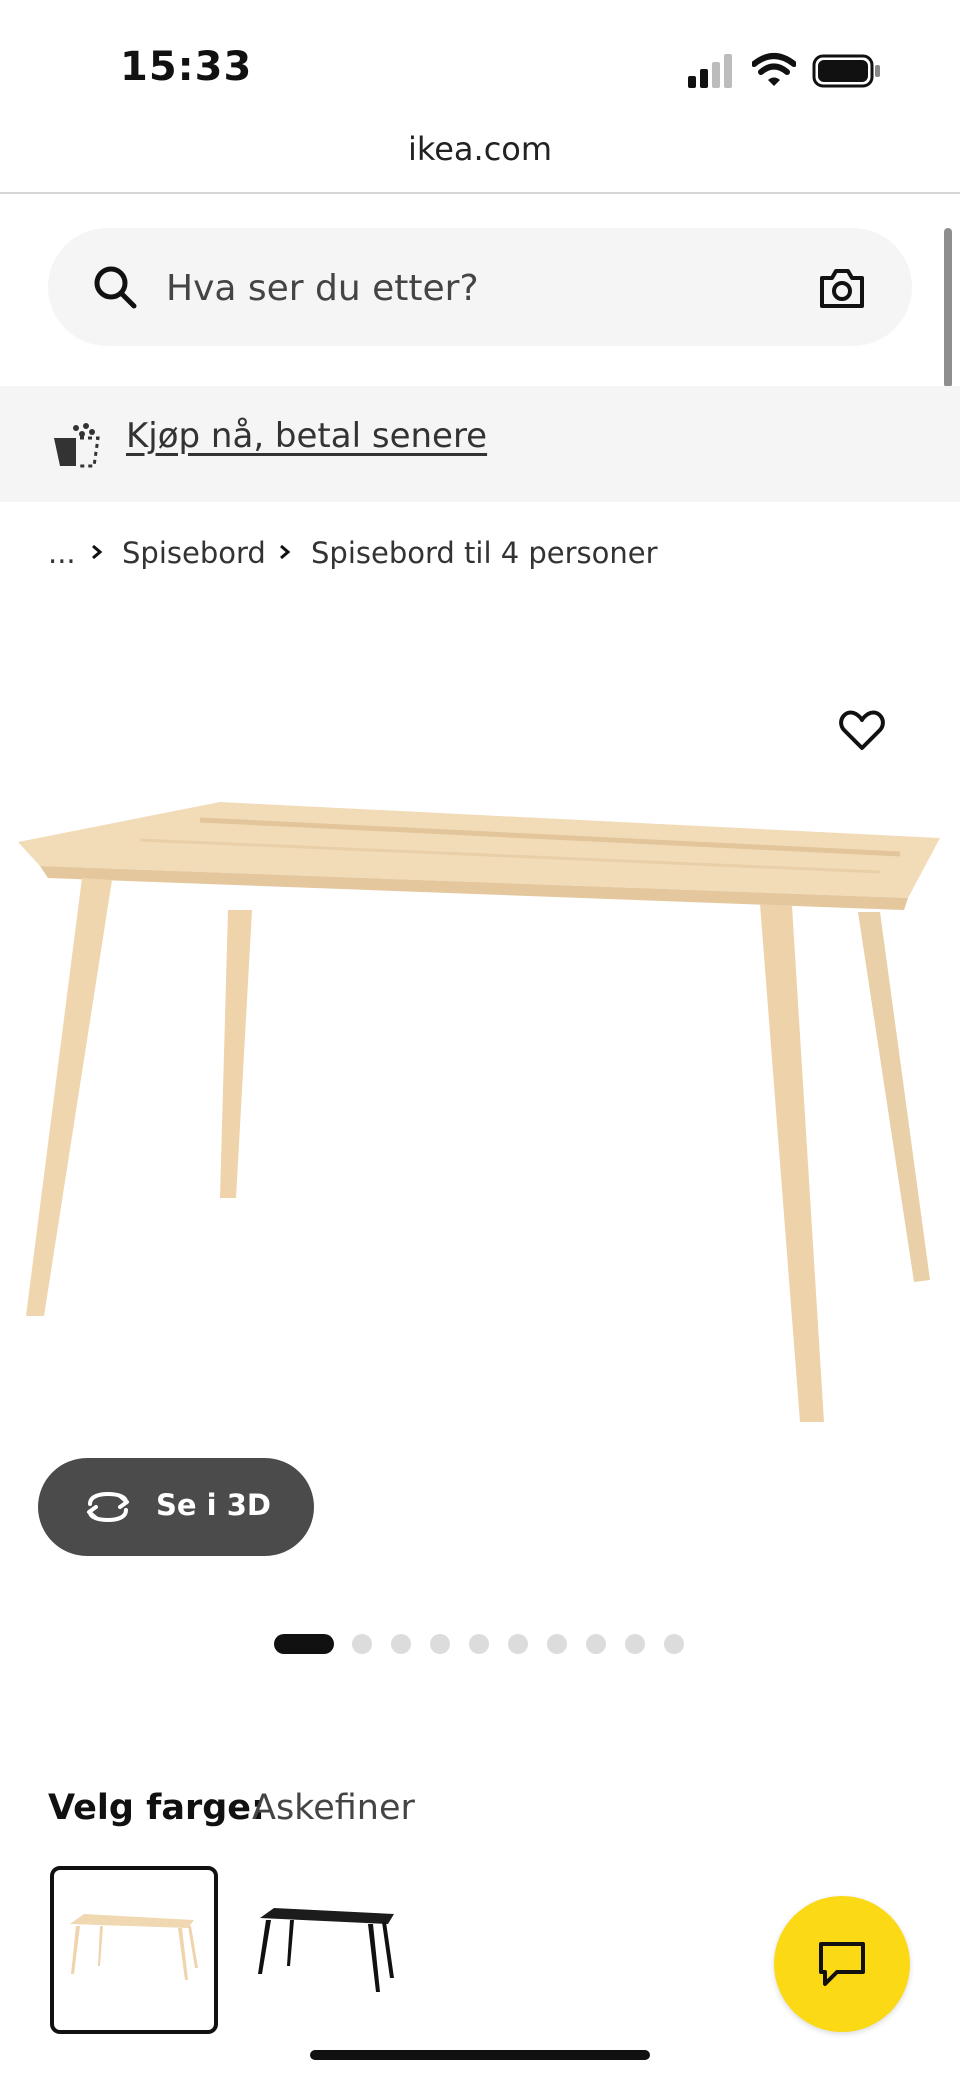  What do you see at coordinates (115, 287) in the screenshot?
I see `search-icon` at bounding box center [115, 287].